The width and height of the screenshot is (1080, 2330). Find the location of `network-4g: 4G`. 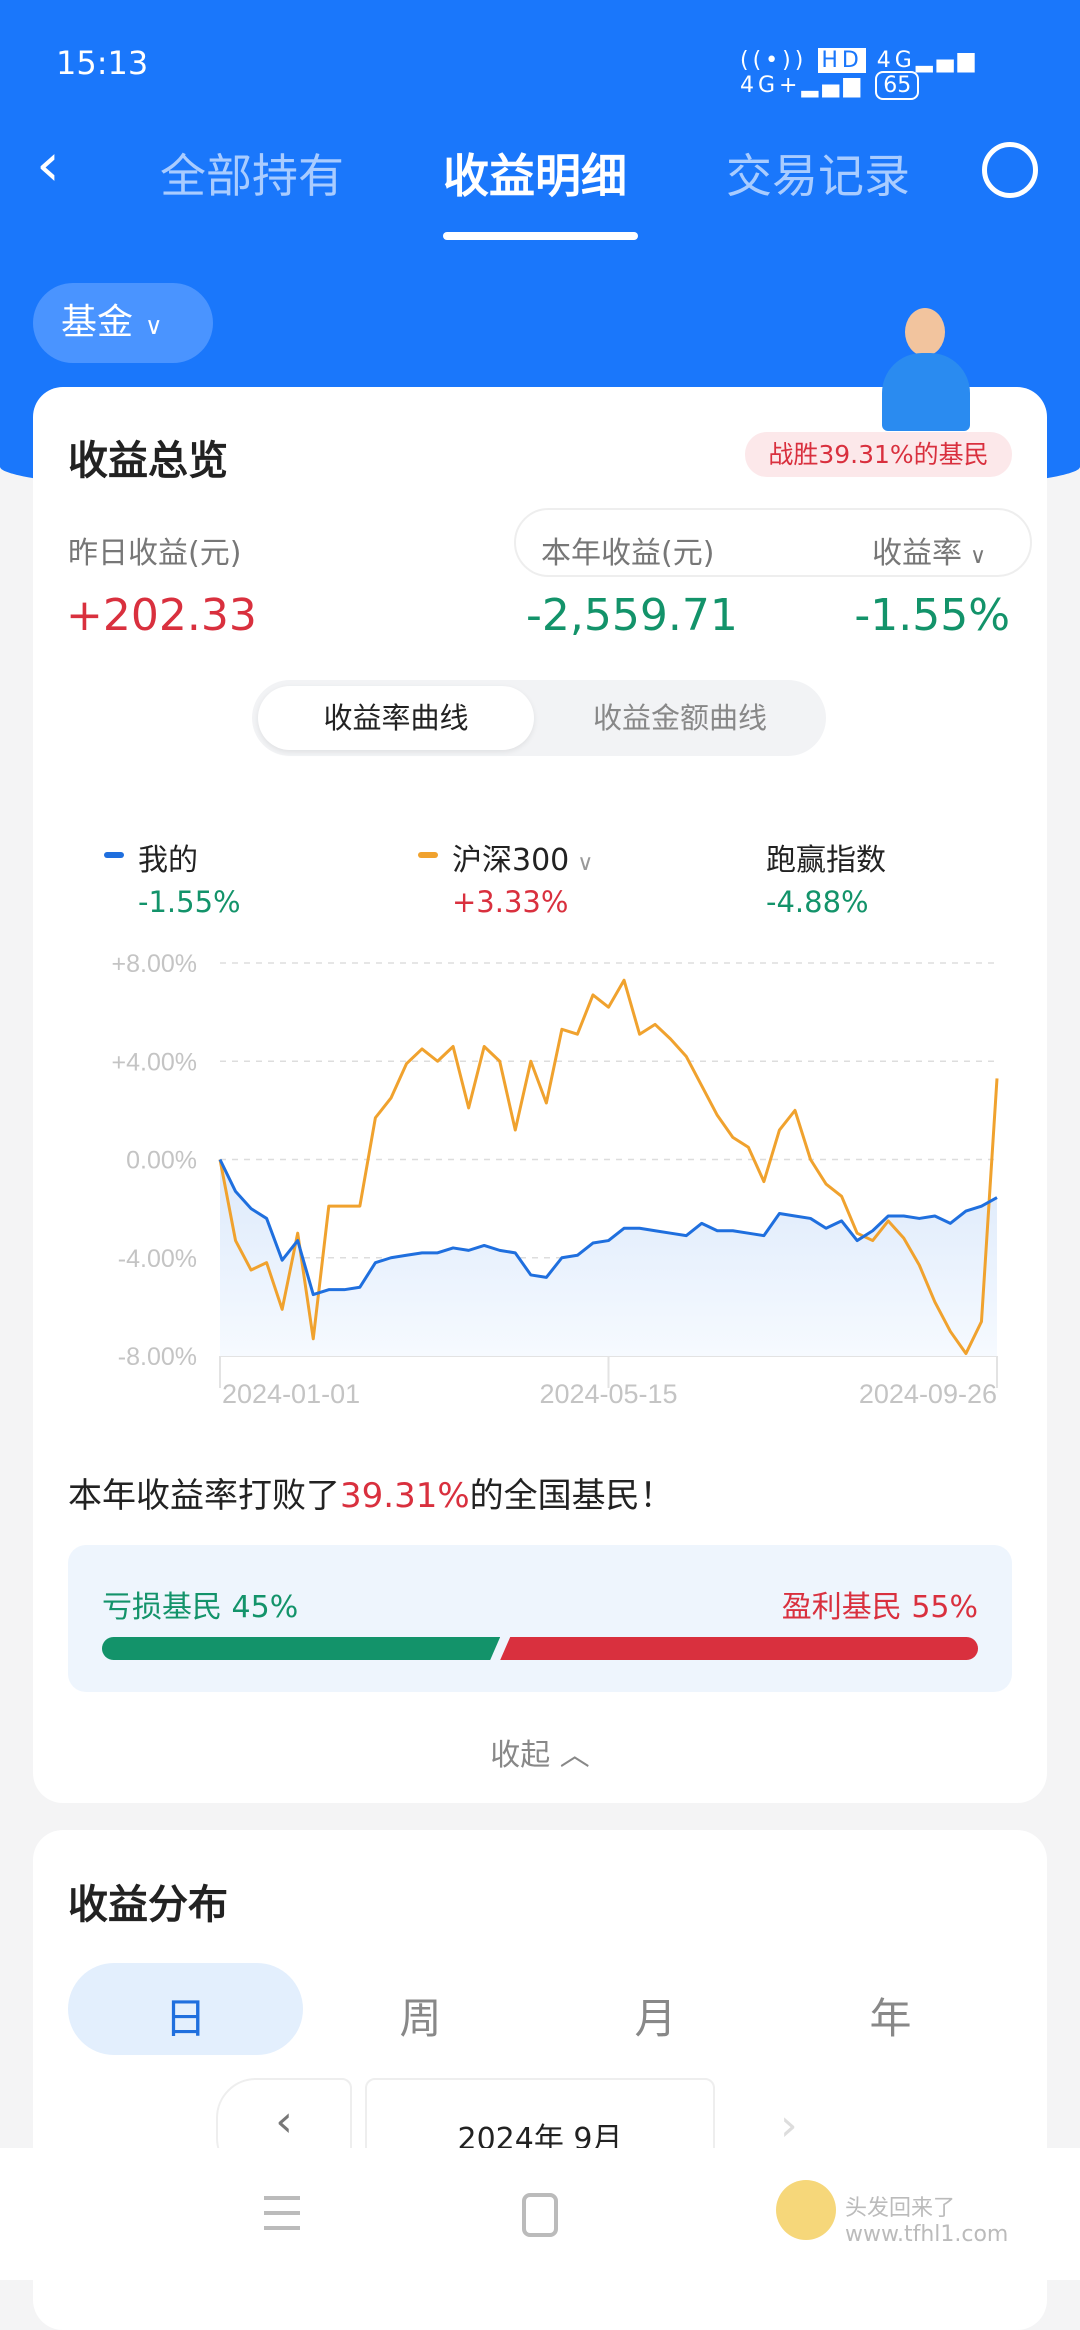

network-4g: 4G is located at coordinates (896, 60).